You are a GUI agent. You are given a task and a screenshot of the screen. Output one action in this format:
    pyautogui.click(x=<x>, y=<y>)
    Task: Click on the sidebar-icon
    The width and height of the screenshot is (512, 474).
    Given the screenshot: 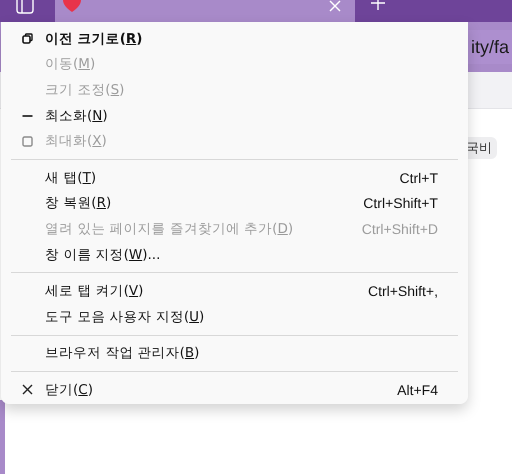 What is the action you would take?
    pyautogui.click(x=25, y=7)
    